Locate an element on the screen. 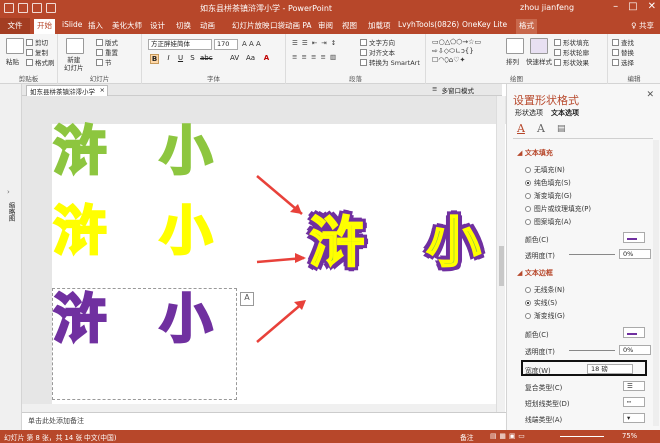 The height and width of the screenshot is (443, 660). bold-button: B is located at coordinates (154, 59).